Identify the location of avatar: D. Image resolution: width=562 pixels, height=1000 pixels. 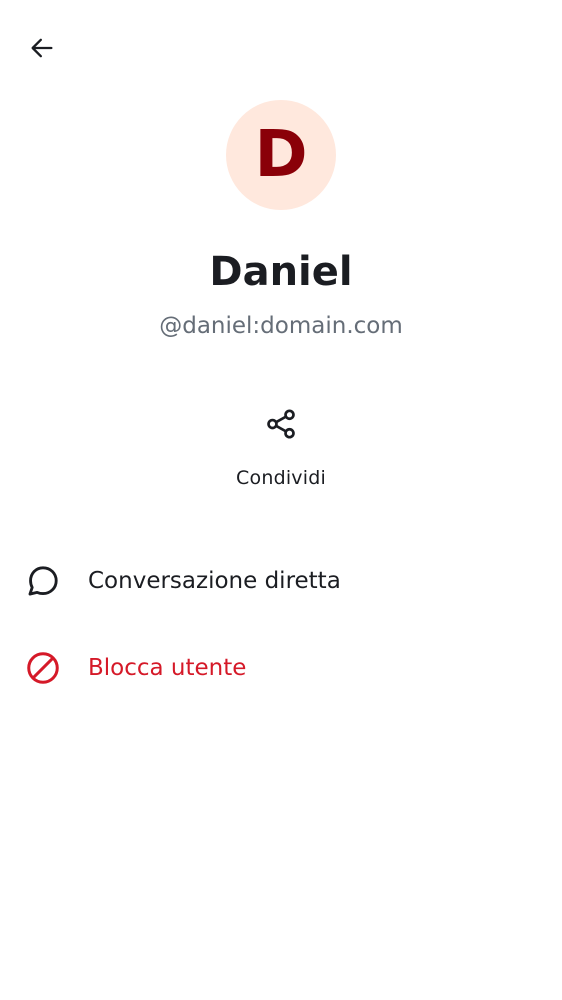
(281, 155).